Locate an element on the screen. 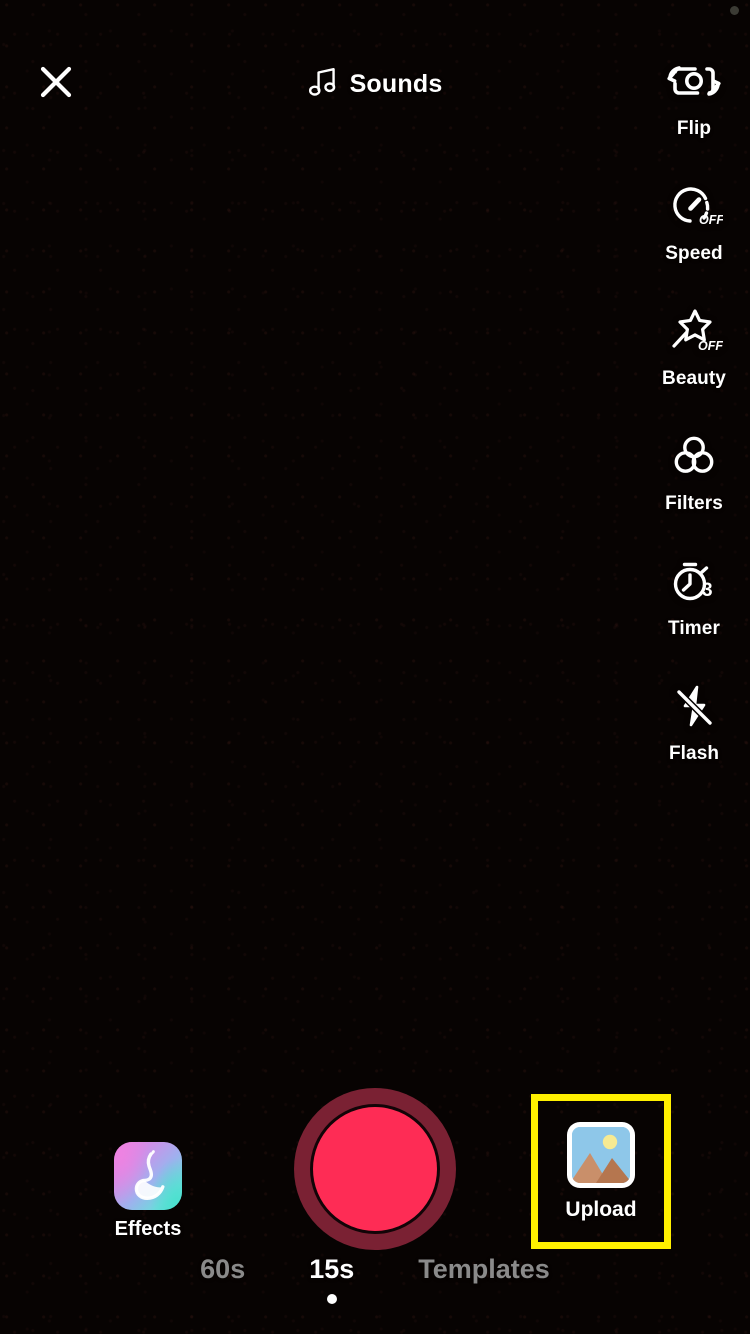 This screenshot has height=1334, width=750. mode-label-templates: Templates is located at coordinates (484, 1269).